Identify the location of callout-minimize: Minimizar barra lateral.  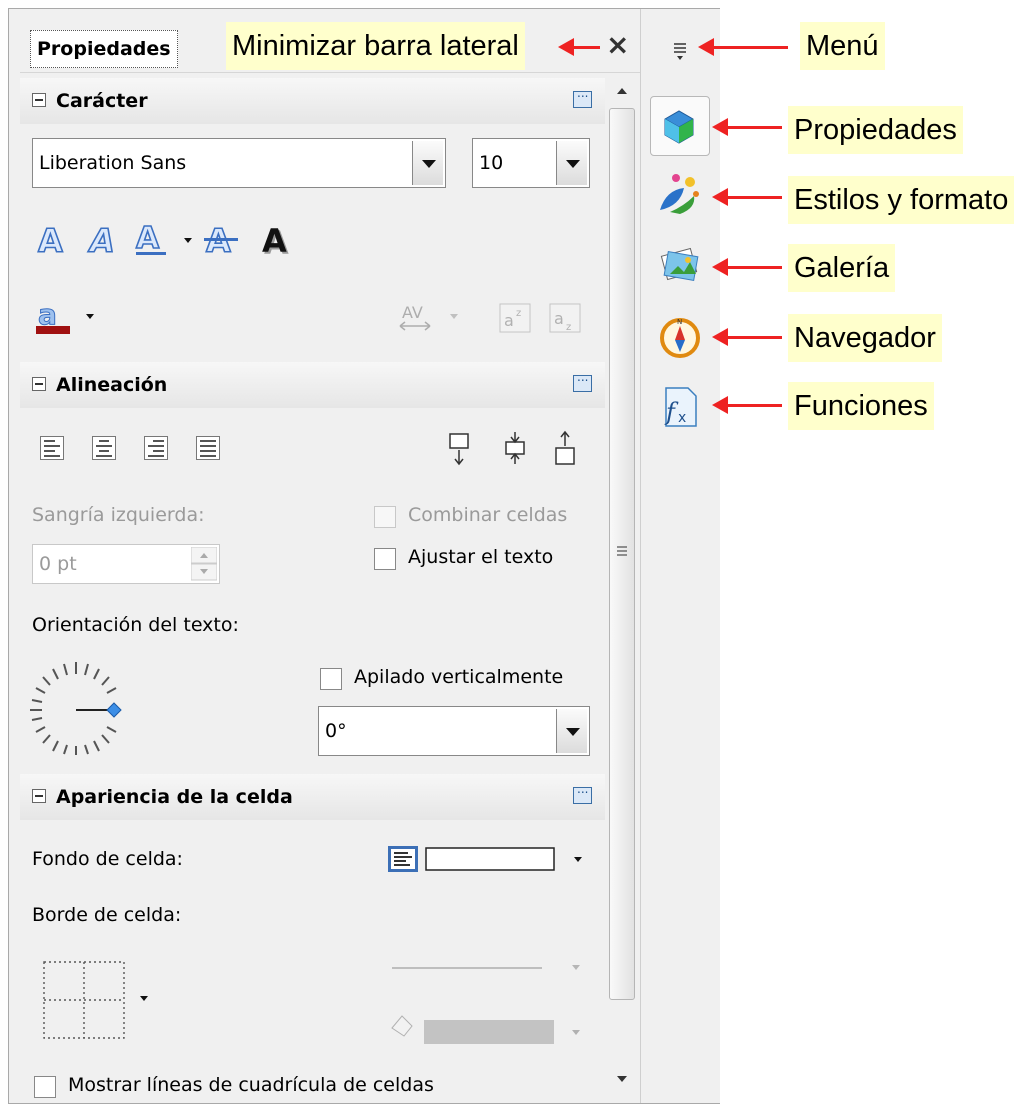
(375, 46).